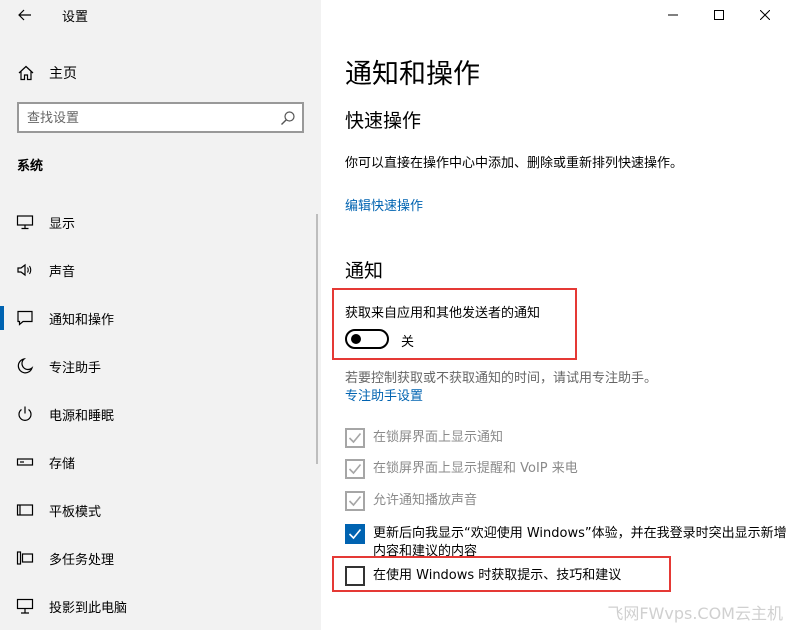 This screenshot has height=630, width=788. I want to click on close-icon, so click(765, 15).